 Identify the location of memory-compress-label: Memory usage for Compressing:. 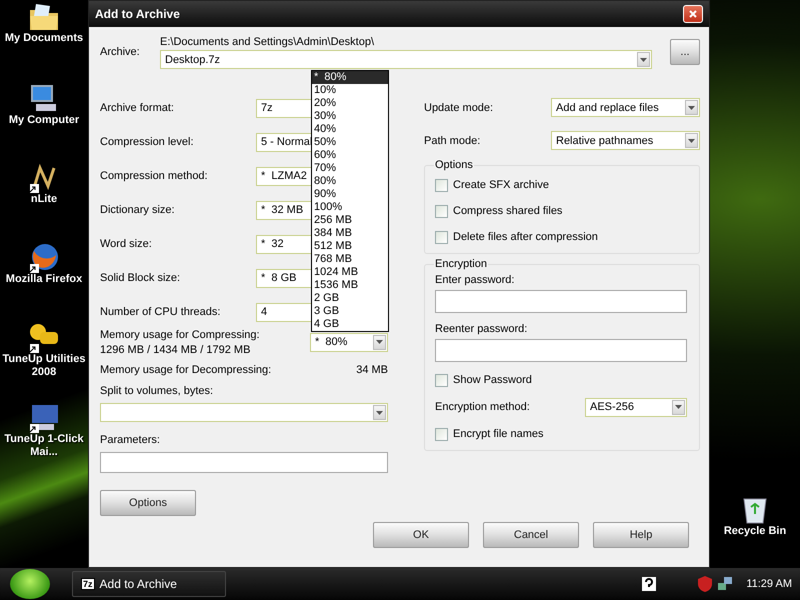
(180, 334).